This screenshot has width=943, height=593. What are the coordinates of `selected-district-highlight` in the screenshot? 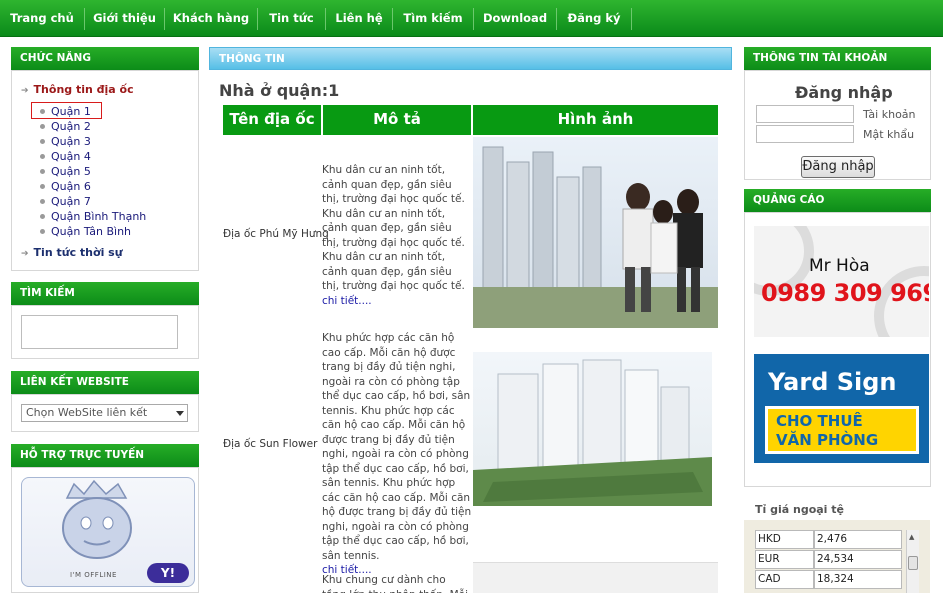 It's located at (66, 110).